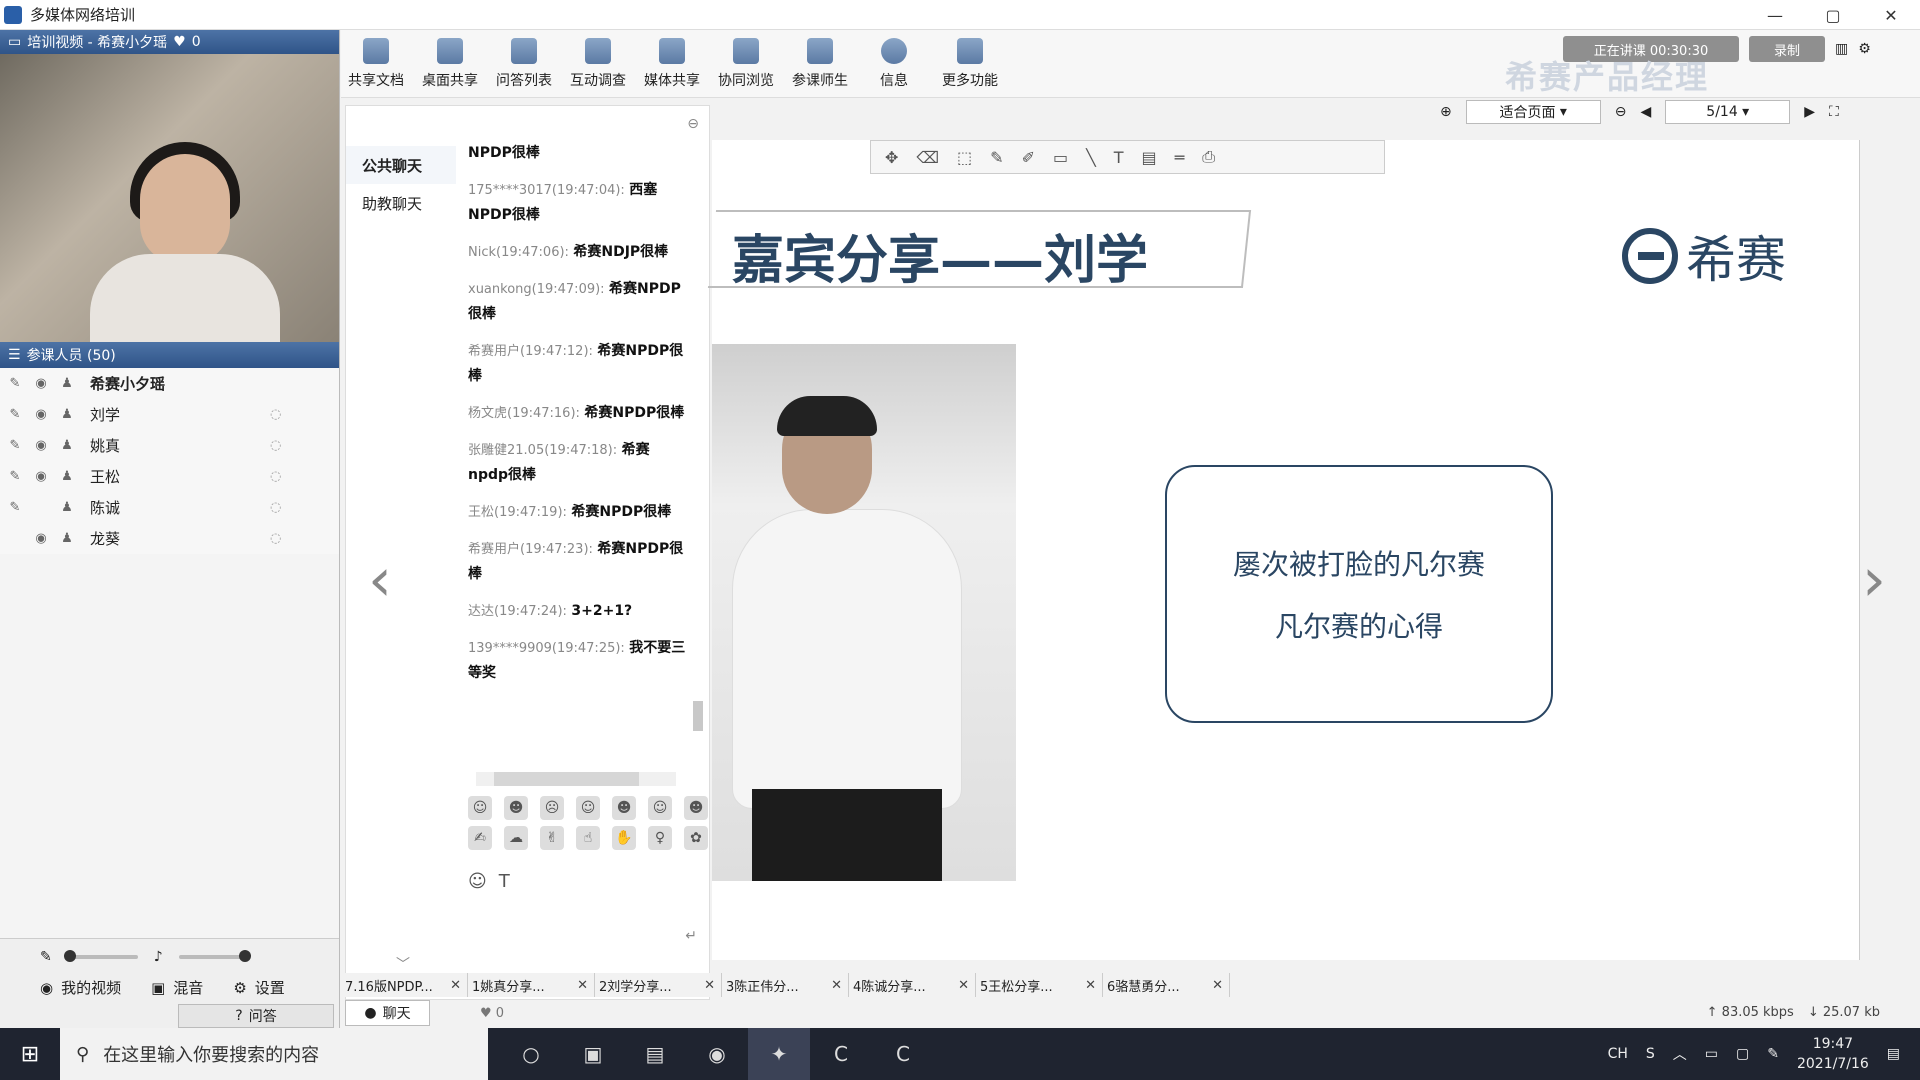  Describe the element at coordinates (477, 881) in the screenshot. I see `smiley-icon: ☺` at that location.